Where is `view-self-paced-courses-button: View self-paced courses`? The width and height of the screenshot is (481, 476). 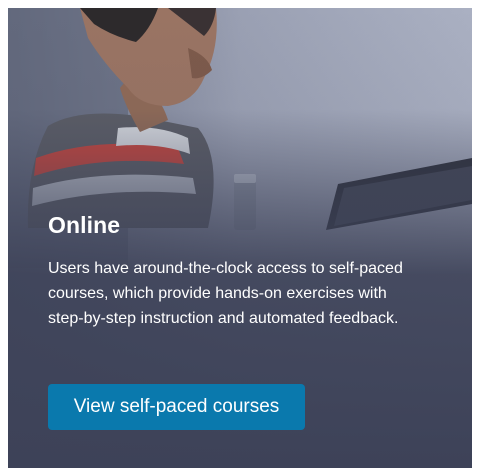
view-self-paced-courses-button: View self-paced courses is located at coordinates (176, 407).